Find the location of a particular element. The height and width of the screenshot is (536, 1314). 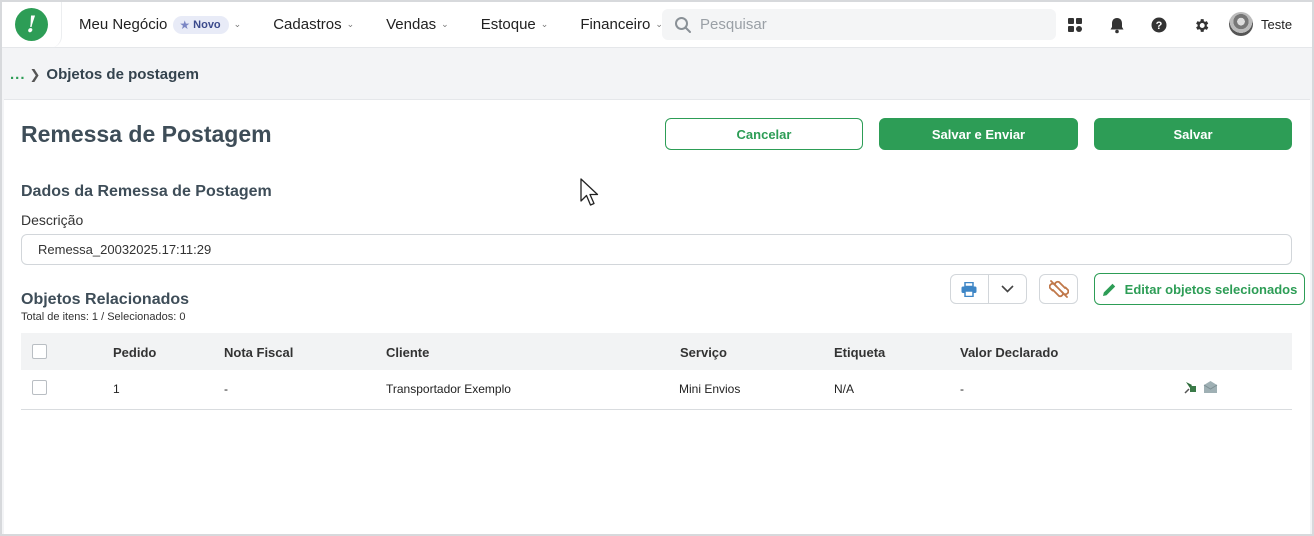

edit-selected-label: Editar objetos selecionados is located at coordinates (1211, 289).